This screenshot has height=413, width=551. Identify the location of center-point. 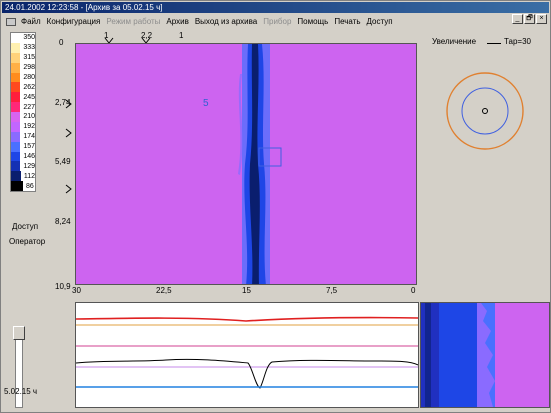
(485, 111).